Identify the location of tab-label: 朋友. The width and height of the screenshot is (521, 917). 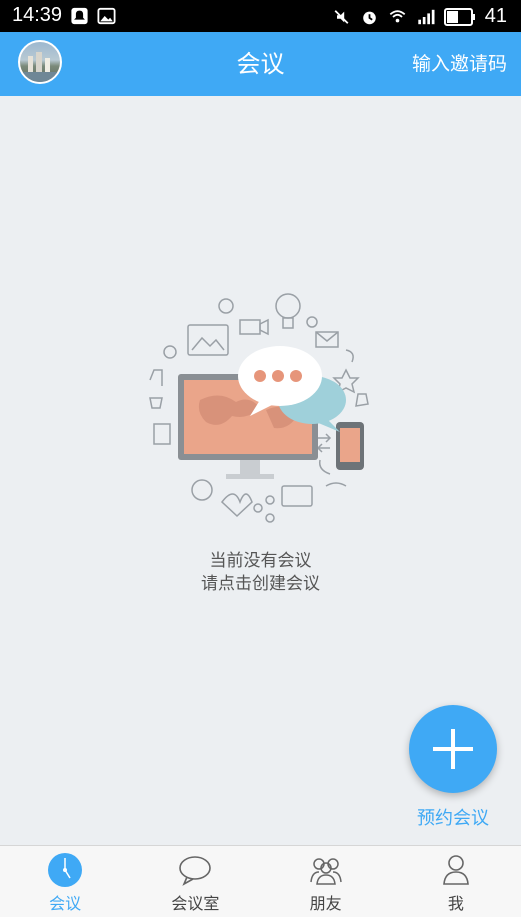
(325, 903).